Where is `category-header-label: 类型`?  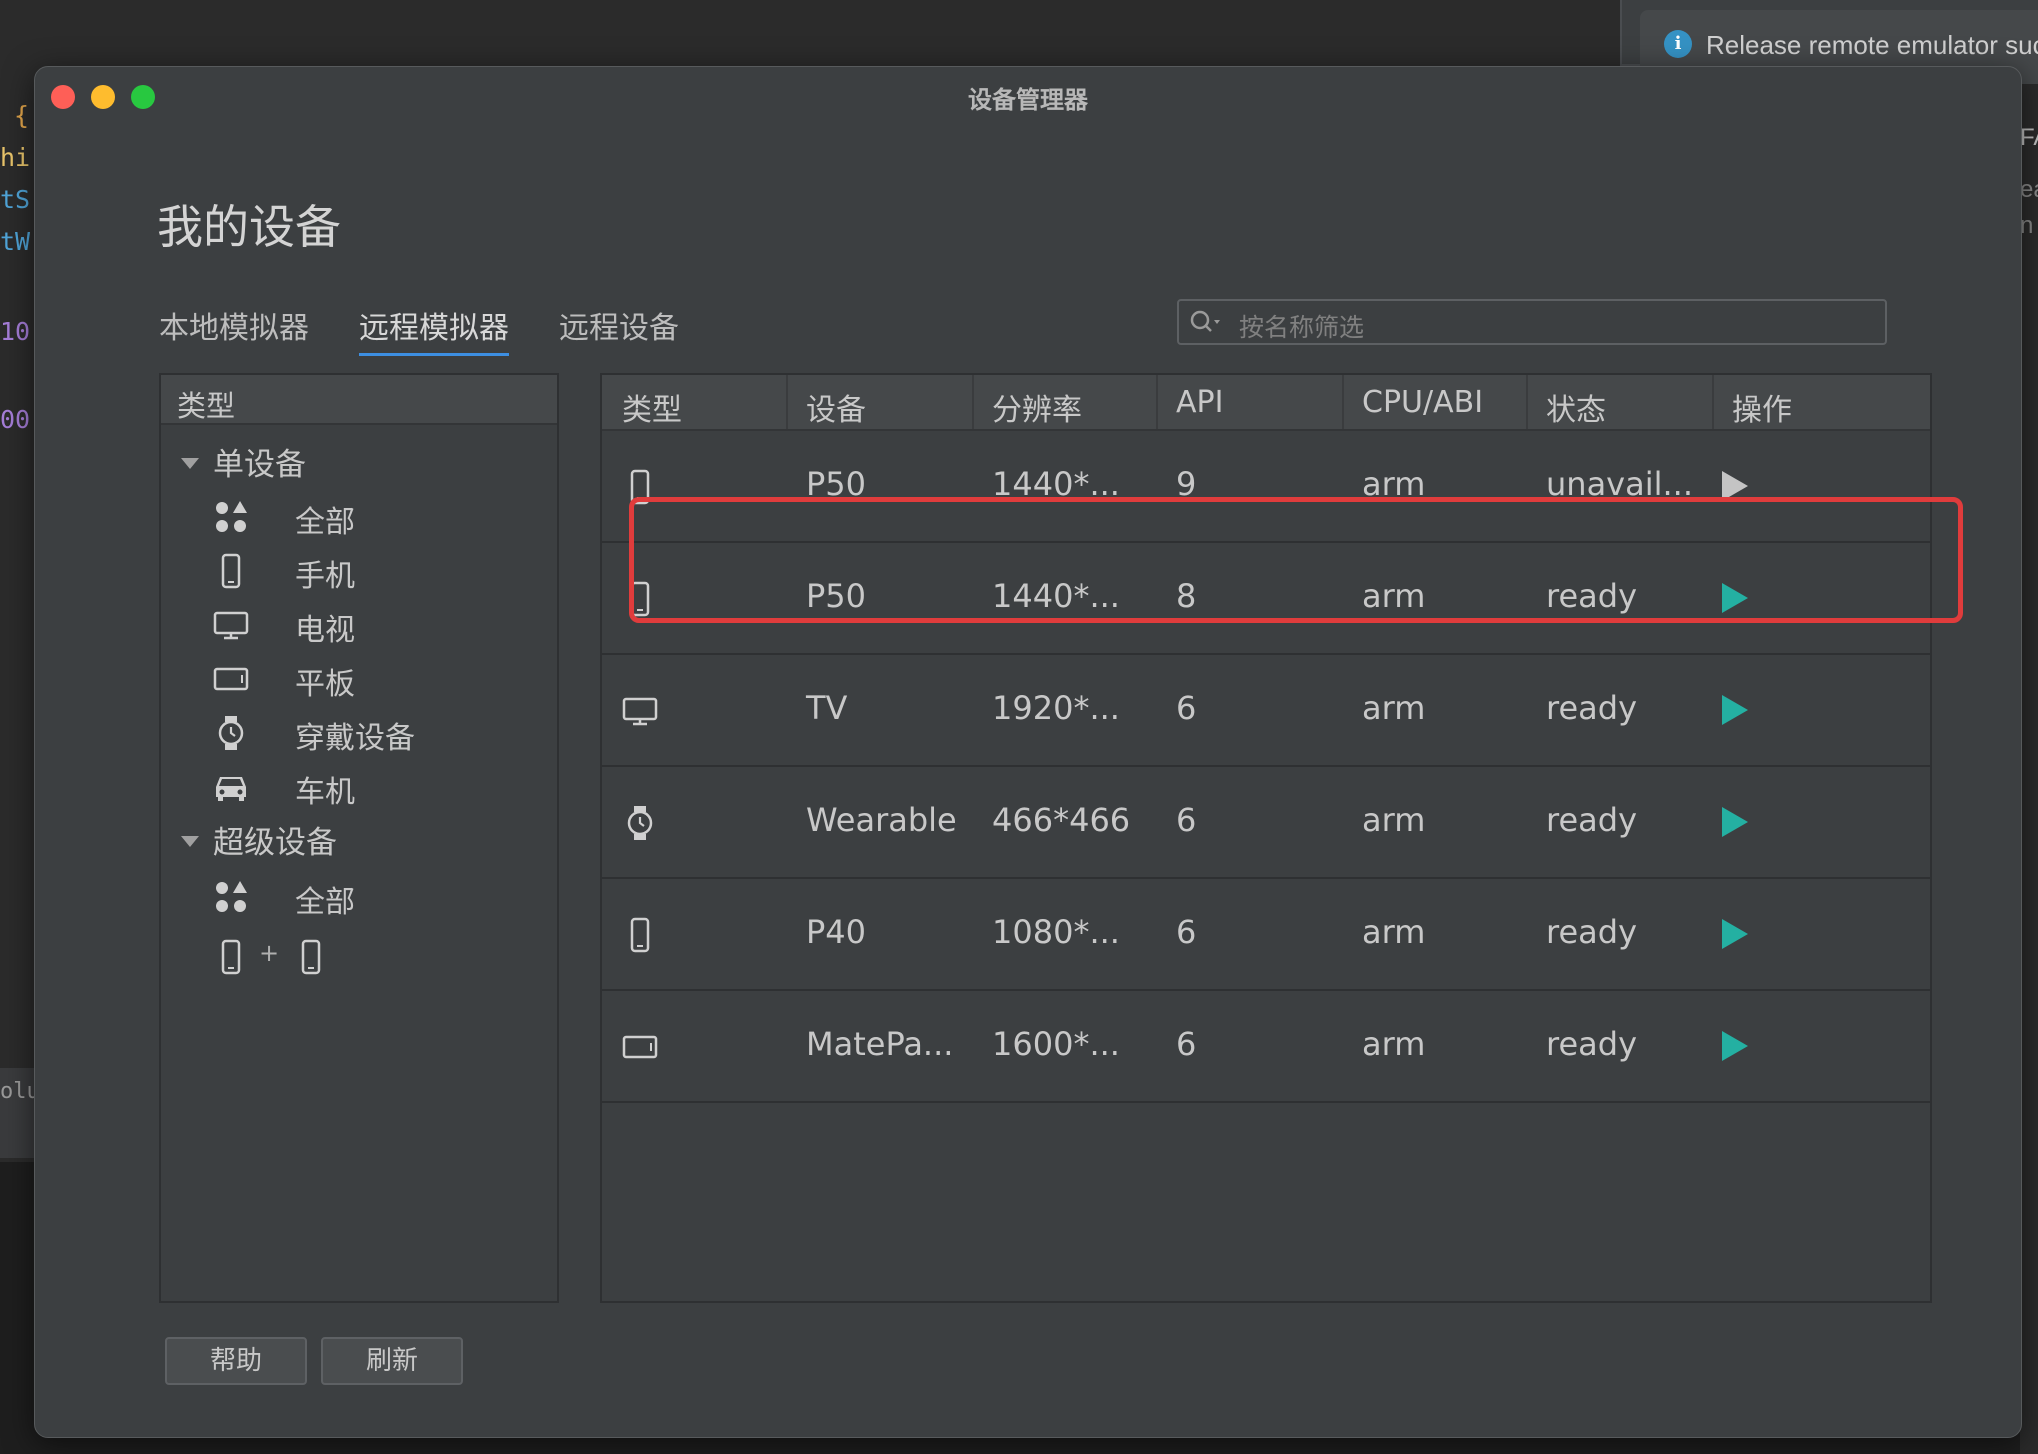 category-header-label: 类型 is located at coordinates (206, 406).